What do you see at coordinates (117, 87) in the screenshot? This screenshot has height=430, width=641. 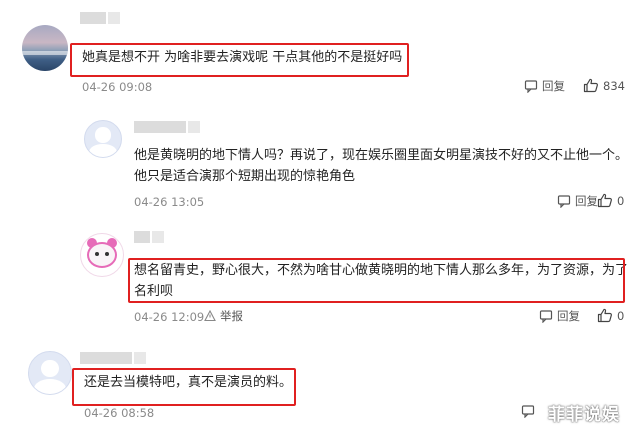 I see `comment-time: 04-26 09:08` at bounding box center [117, 87].